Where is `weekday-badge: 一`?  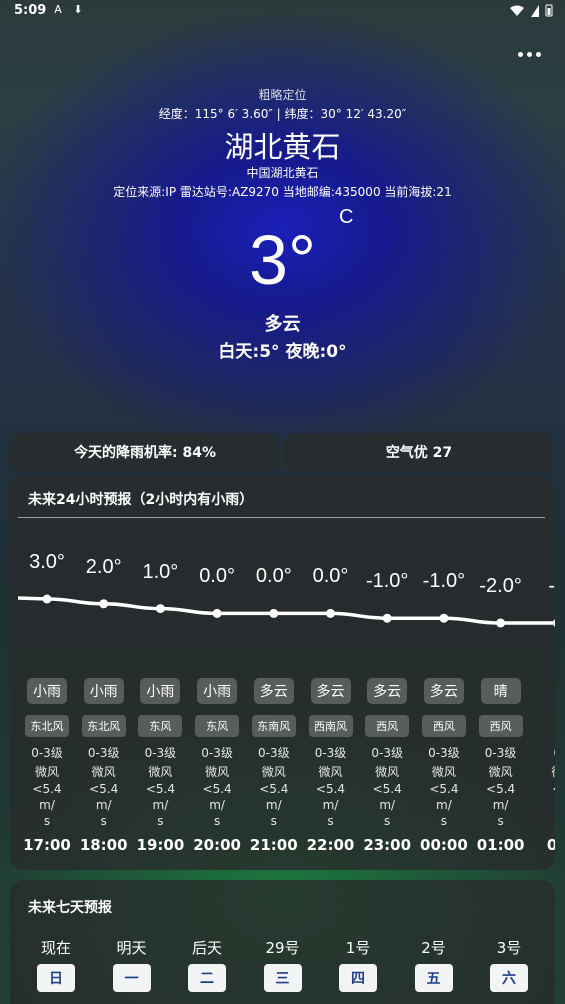 weekday-badge: 一 is located at coordinates (131, 978).